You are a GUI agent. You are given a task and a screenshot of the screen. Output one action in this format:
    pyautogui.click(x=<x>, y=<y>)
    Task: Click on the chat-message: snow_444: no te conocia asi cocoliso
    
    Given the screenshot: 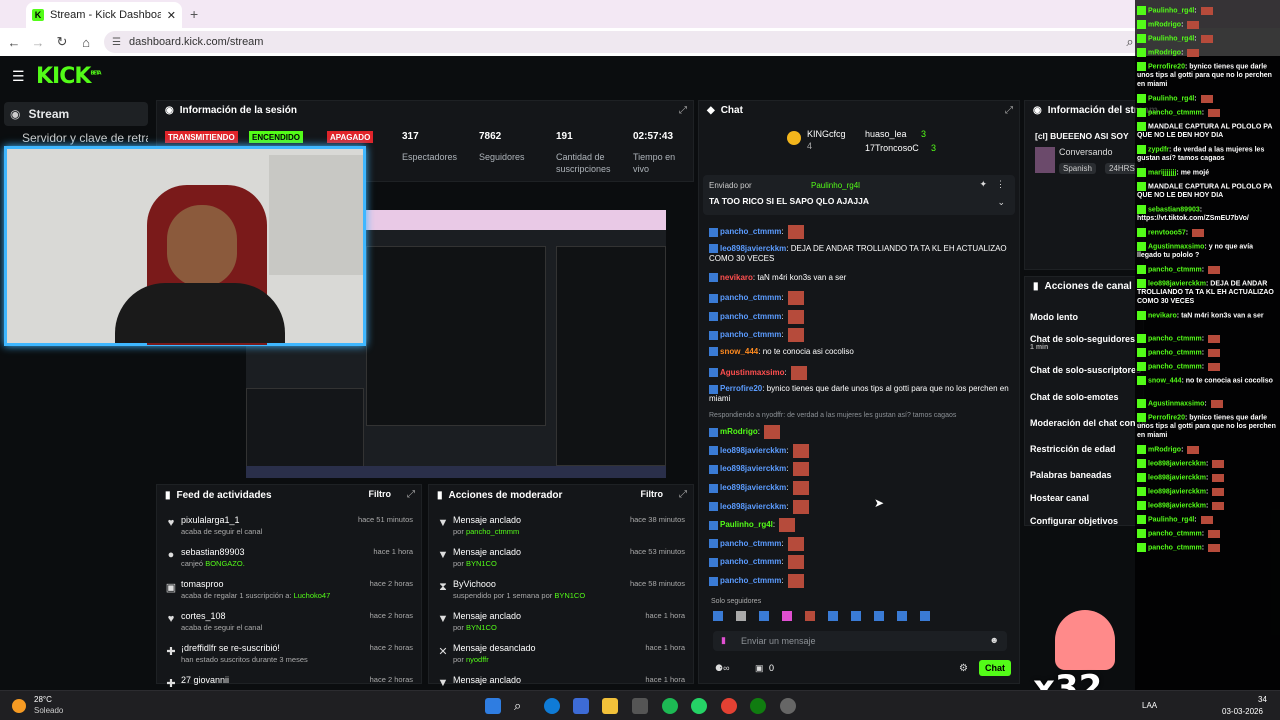 What is the action you would take?
    pyautogui.click(x=859, y=352)
    